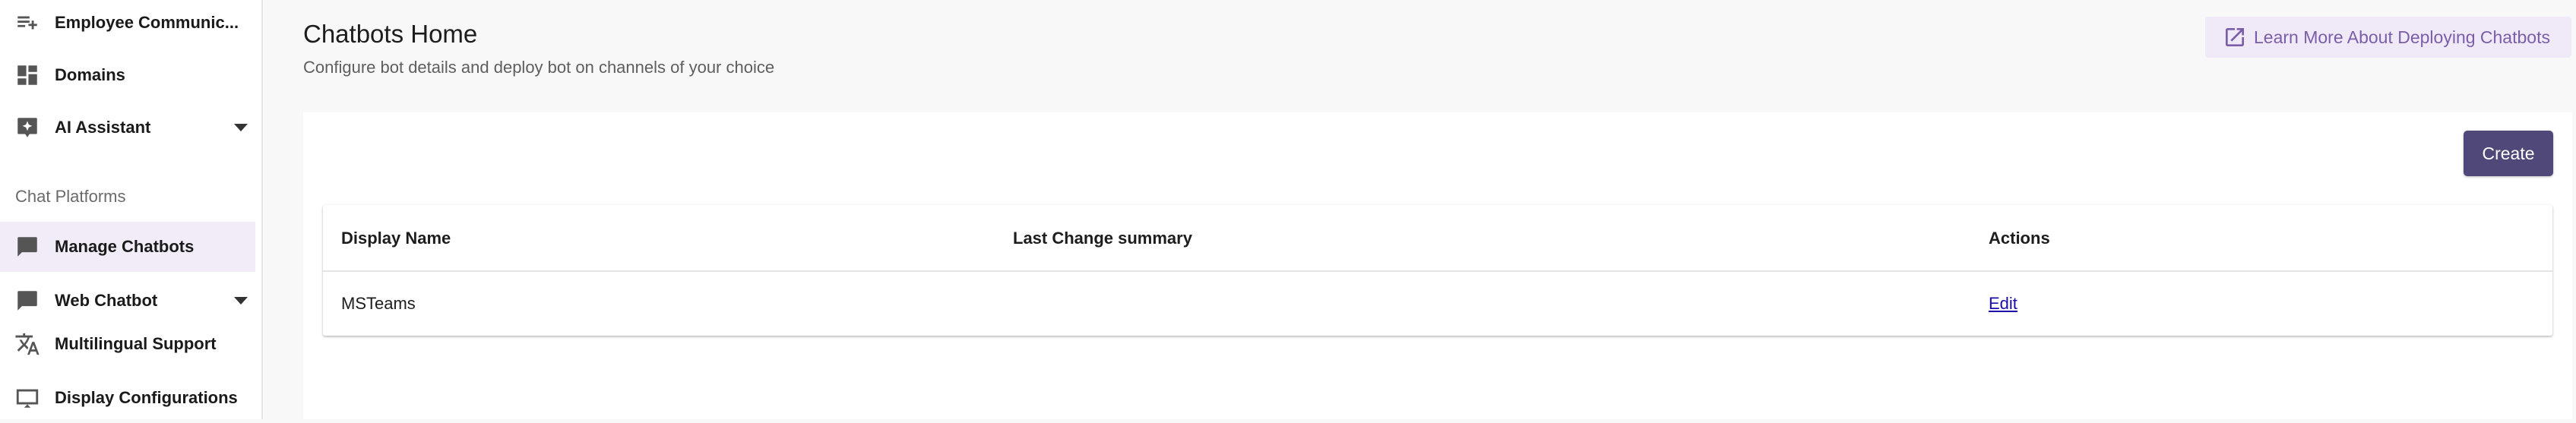  I want to click on ai-sparkle-icon, so click(27, 127).